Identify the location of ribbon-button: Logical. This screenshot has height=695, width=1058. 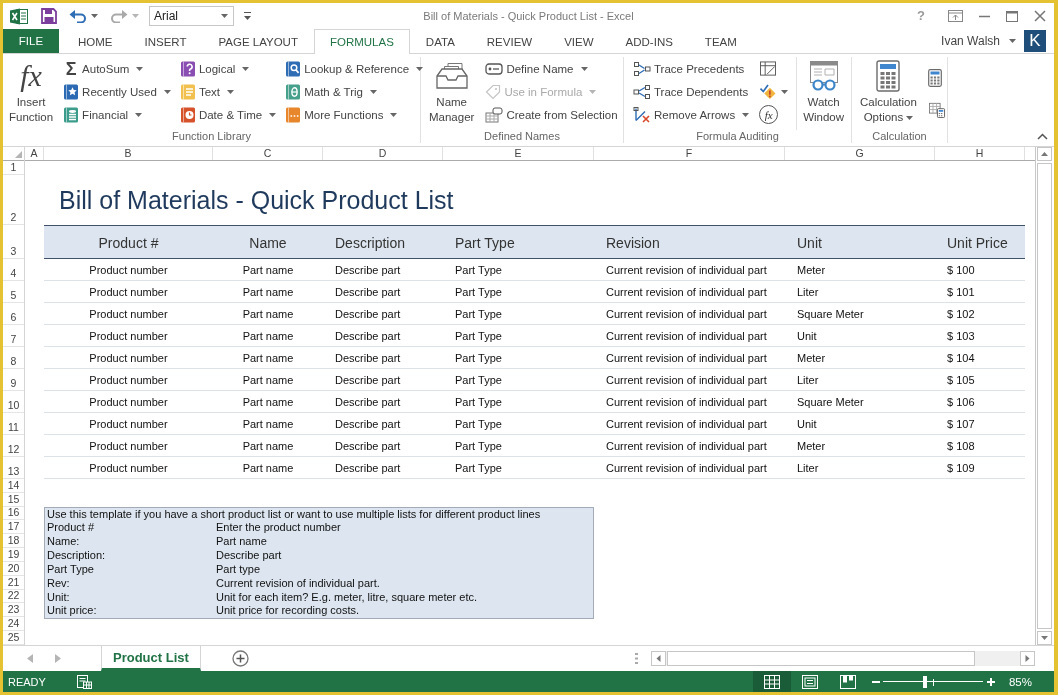
(228, 68).